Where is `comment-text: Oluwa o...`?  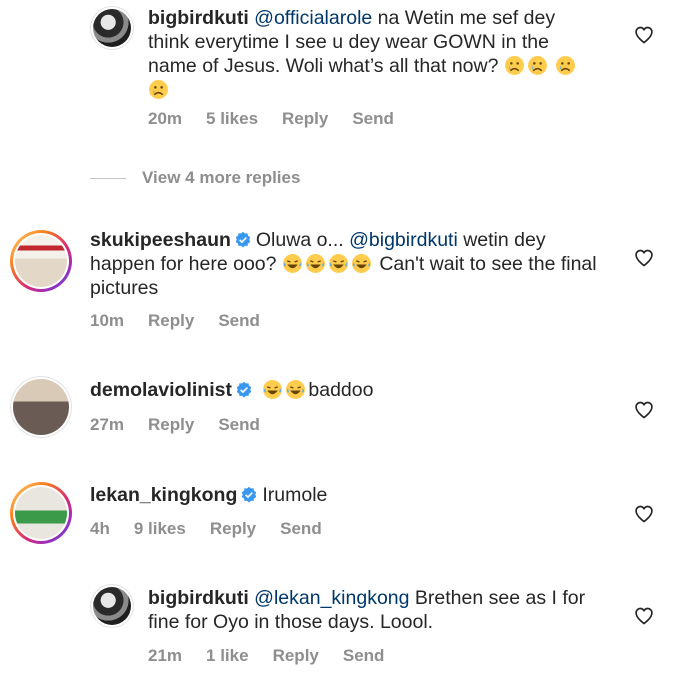 comment-text: Oluwa o... is located at coordinates (302, 240).